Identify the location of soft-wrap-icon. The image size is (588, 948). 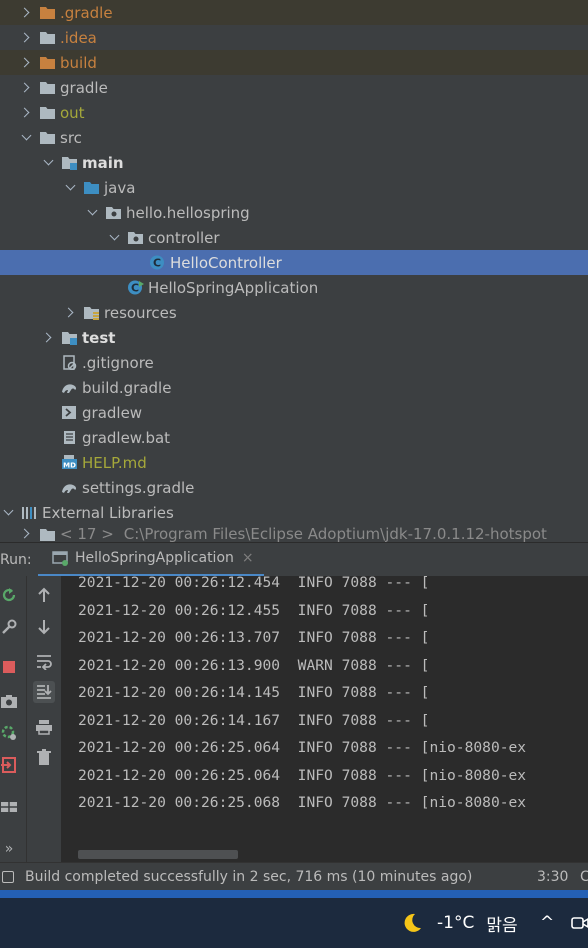
(44, 661).